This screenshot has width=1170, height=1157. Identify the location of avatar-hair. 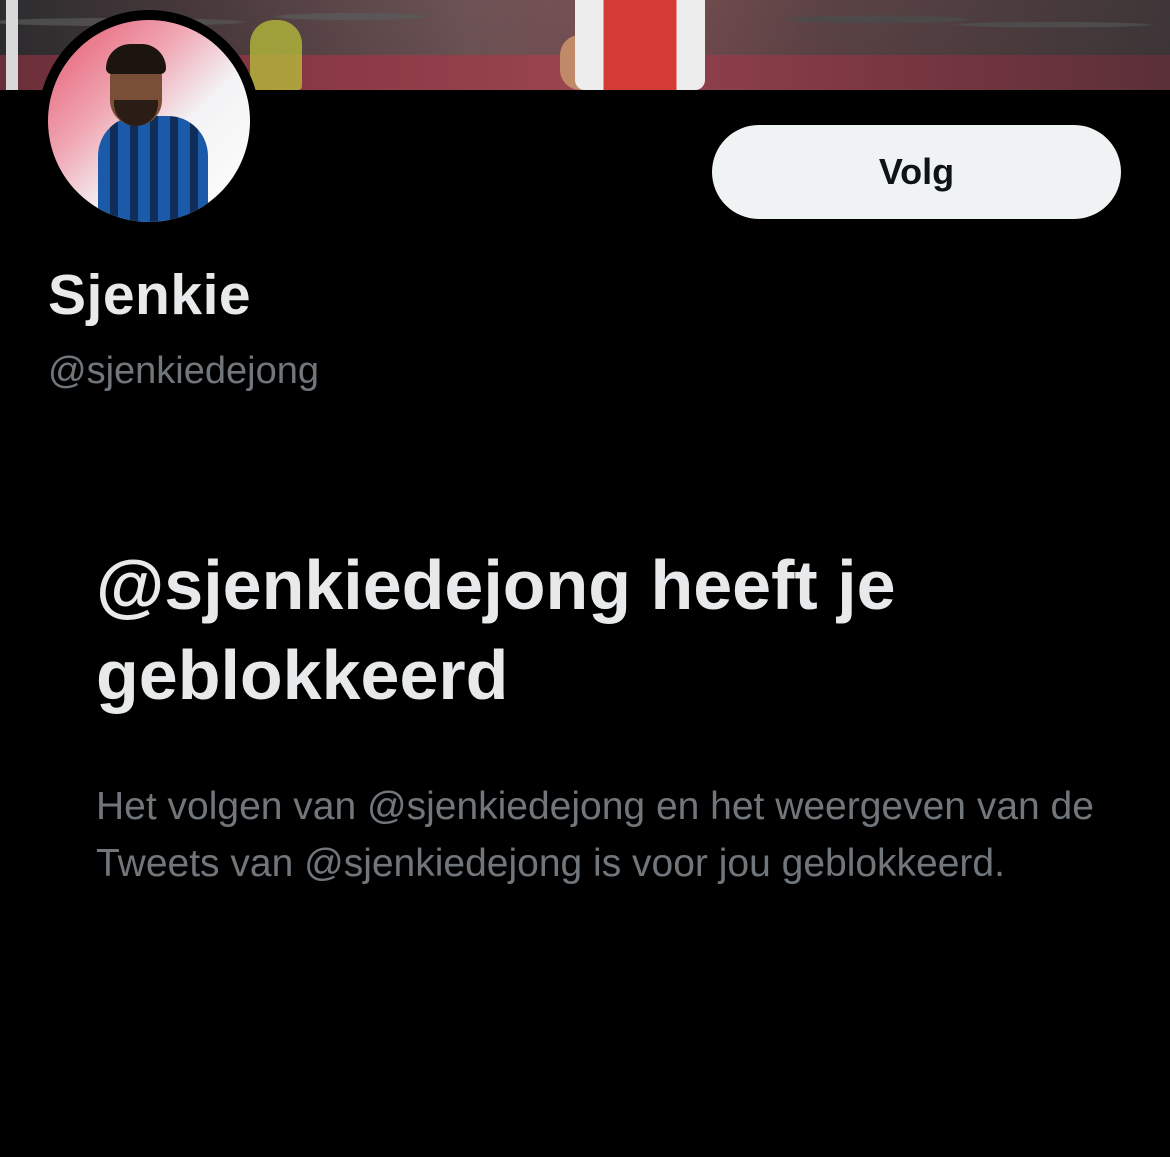
(136, 59).